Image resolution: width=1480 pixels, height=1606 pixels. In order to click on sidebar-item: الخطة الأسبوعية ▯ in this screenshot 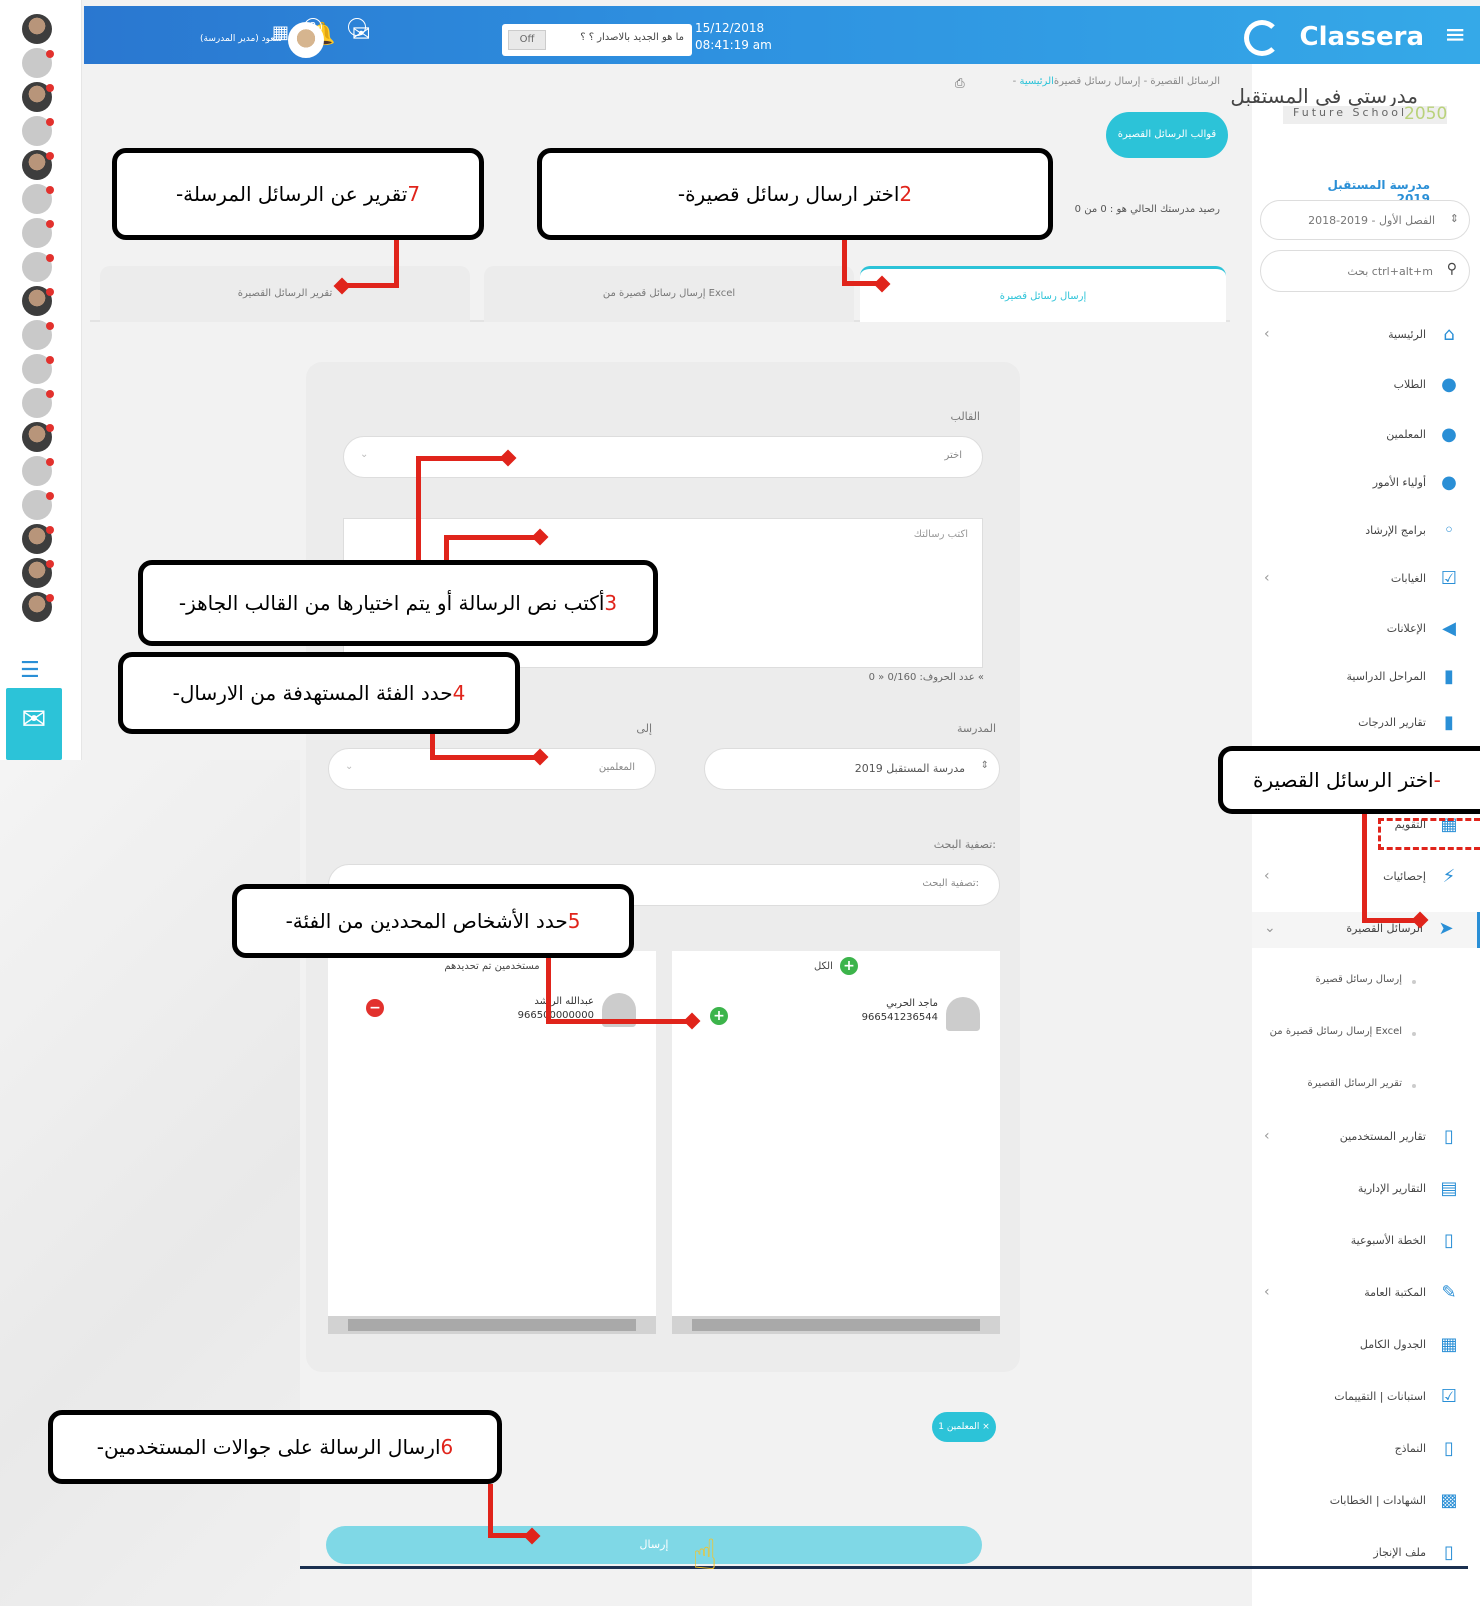, I will do `click(1366, 1242)`.